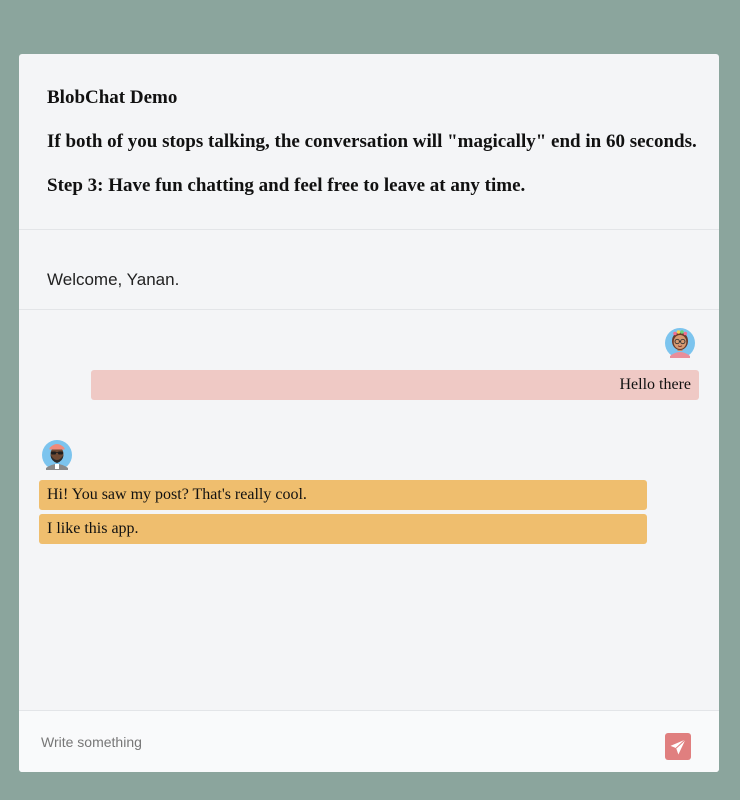 The image size is (740, 800). What do you see at coordinates (369, 270) in the screenshot?
I see `welcome-bar: Welcome, Yanan.` at bounding box center [369, 270].